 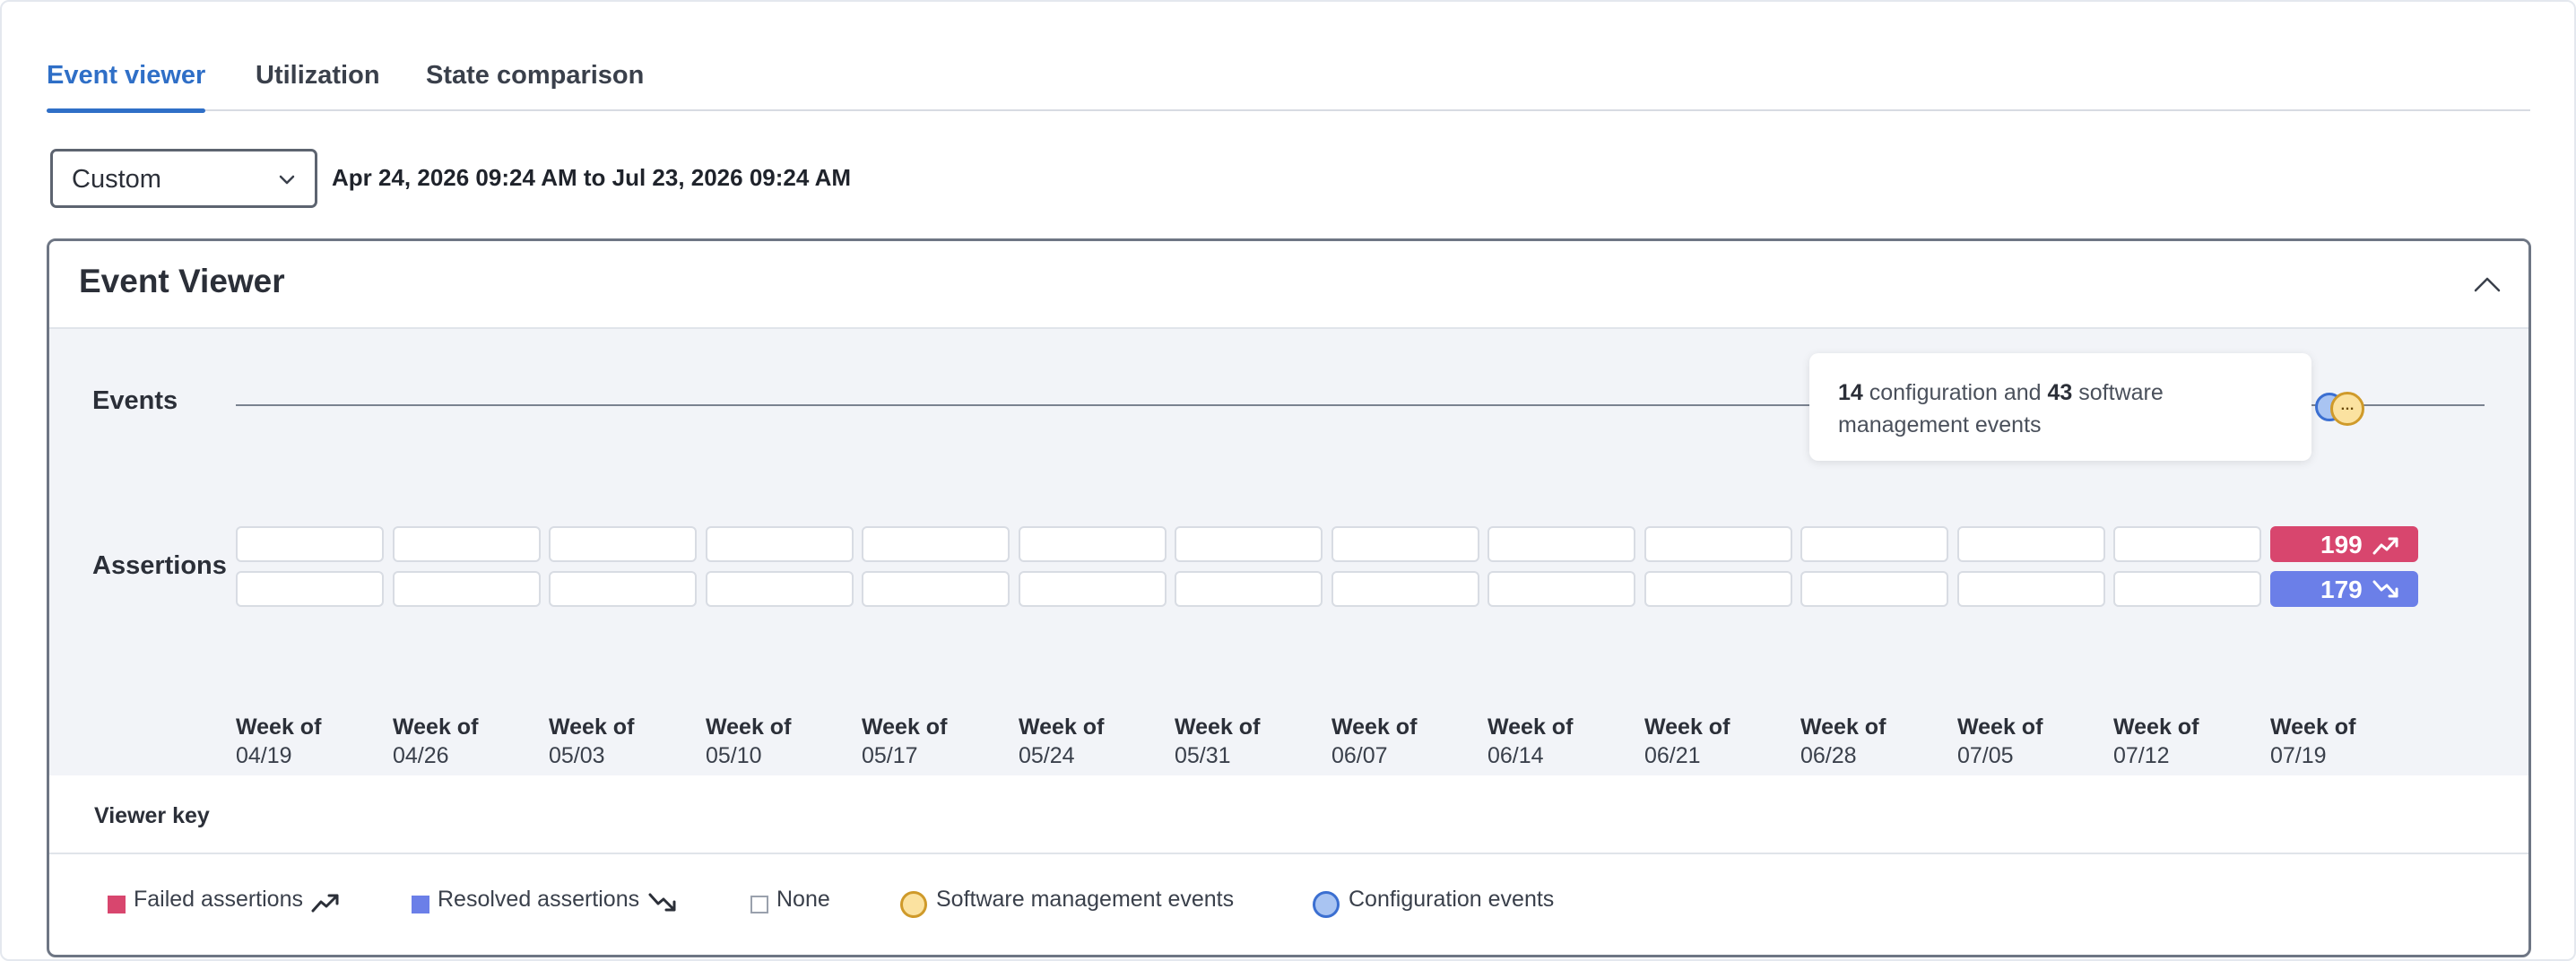 What do you see at coordinates (182, 281) in the screenshot?
I see `panel-title: Event Viewer` at bounding box center [182, 281].